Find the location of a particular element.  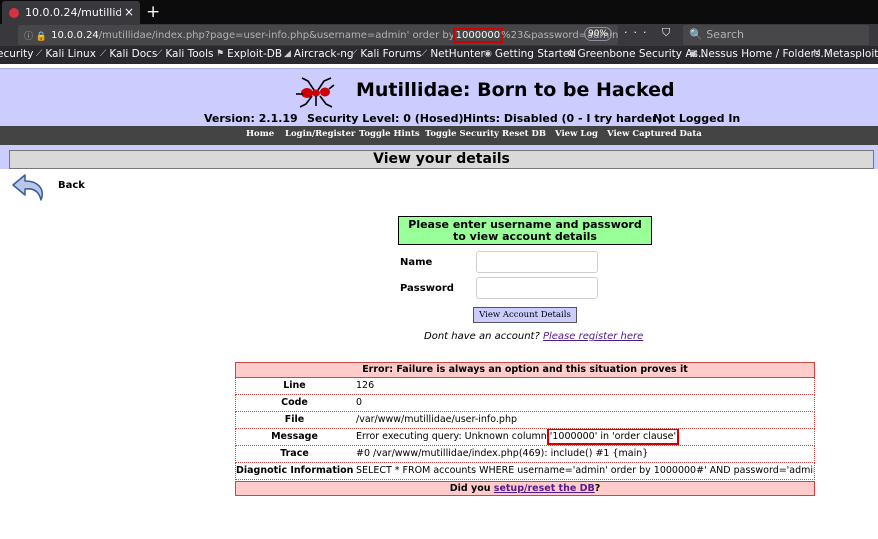

browser-tab-bar: 10.0.0.24/mutillidae/ind × + is located at coordinates (439, 12).